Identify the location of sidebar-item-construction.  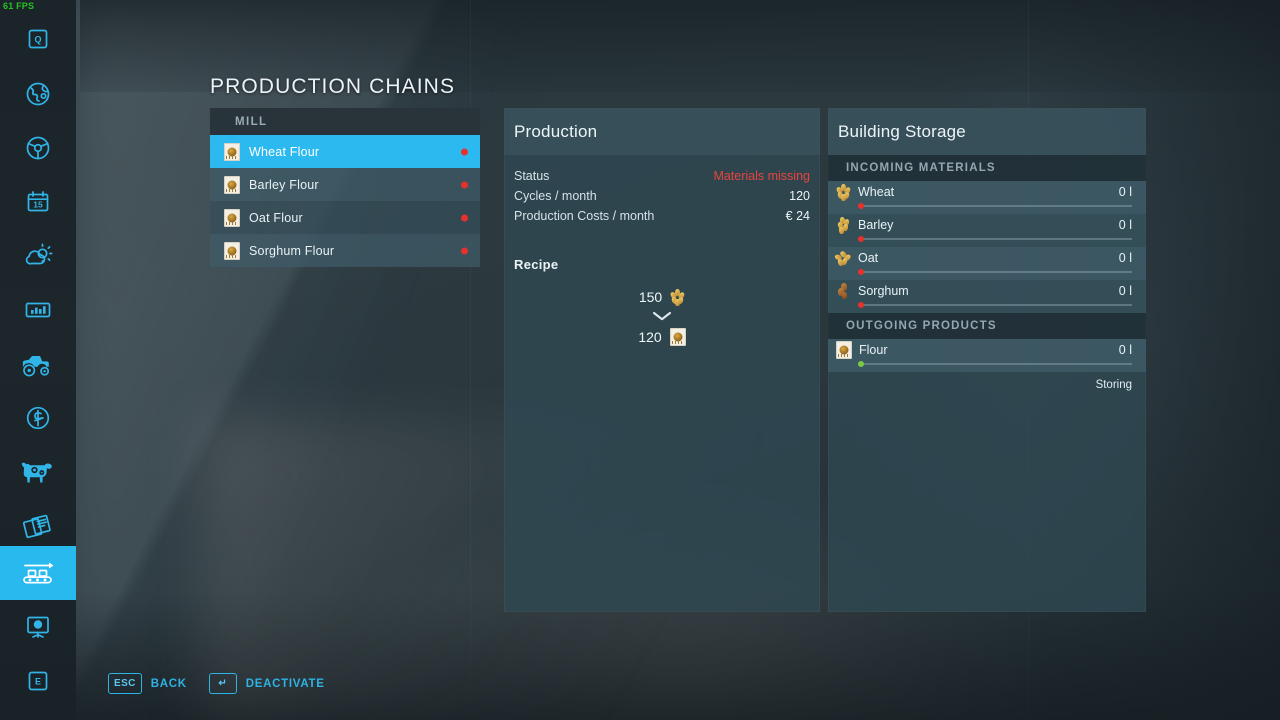
(38, 627).